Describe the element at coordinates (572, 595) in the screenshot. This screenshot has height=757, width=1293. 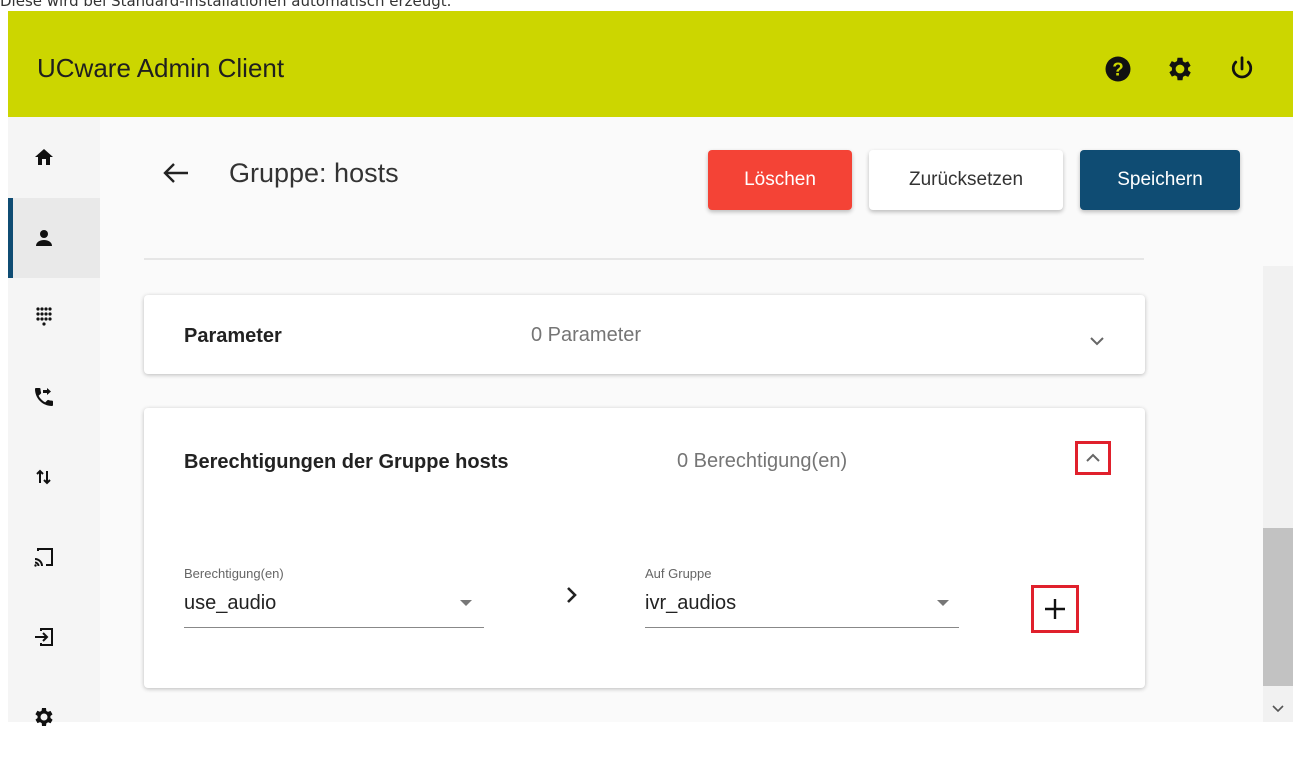
I see `chevron-right-icon` at that location.